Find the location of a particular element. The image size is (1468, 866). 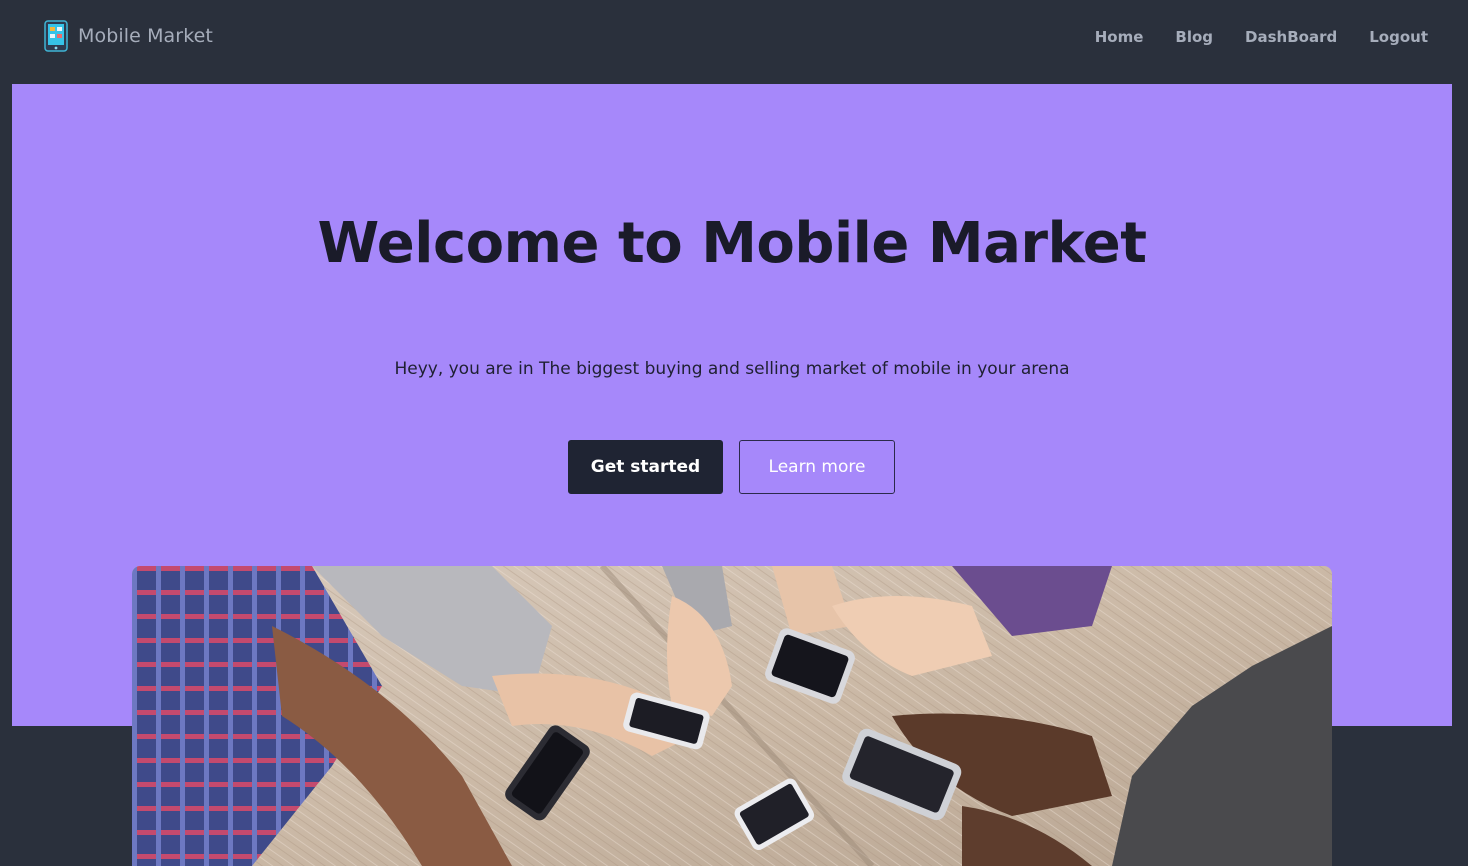

nav-link-logout: Logout is located at coordinates (1398, 37).